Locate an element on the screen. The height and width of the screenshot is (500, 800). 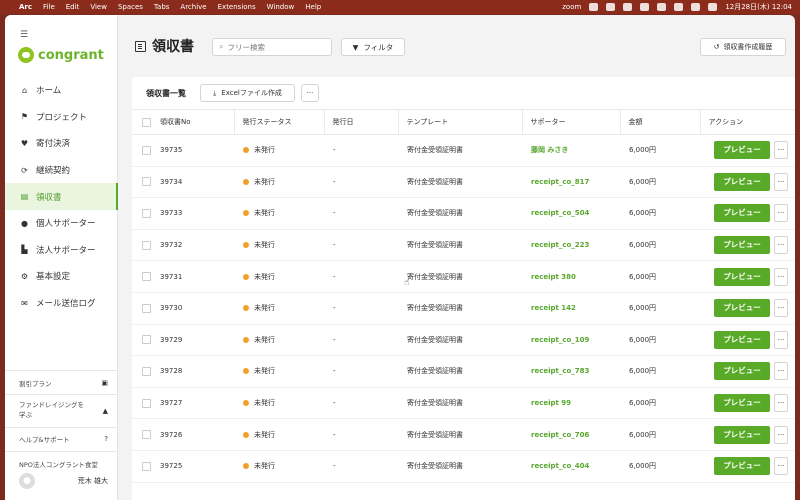
supporter-link: receipt_co_223 is located at coordinates (560, 245).